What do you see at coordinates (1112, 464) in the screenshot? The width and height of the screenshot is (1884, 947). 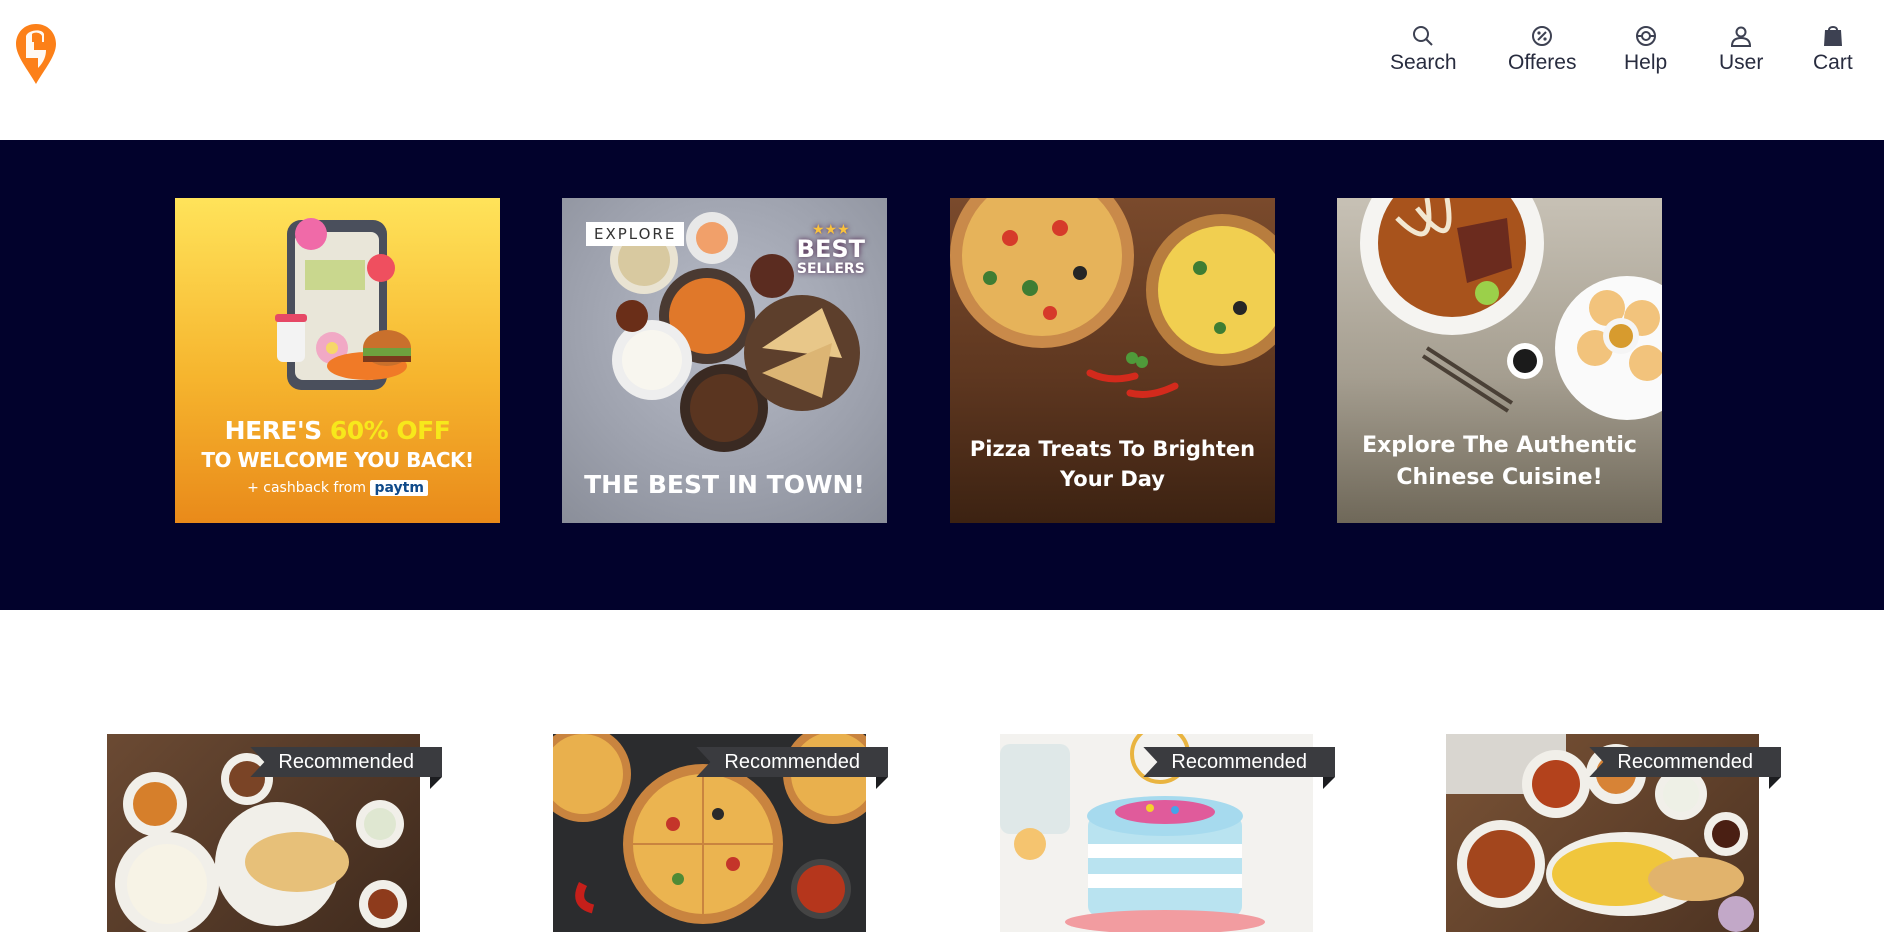 I see `promo-3-caption: Pizza Treats To Brighten Your Day` at bounding box center [1112, 464].